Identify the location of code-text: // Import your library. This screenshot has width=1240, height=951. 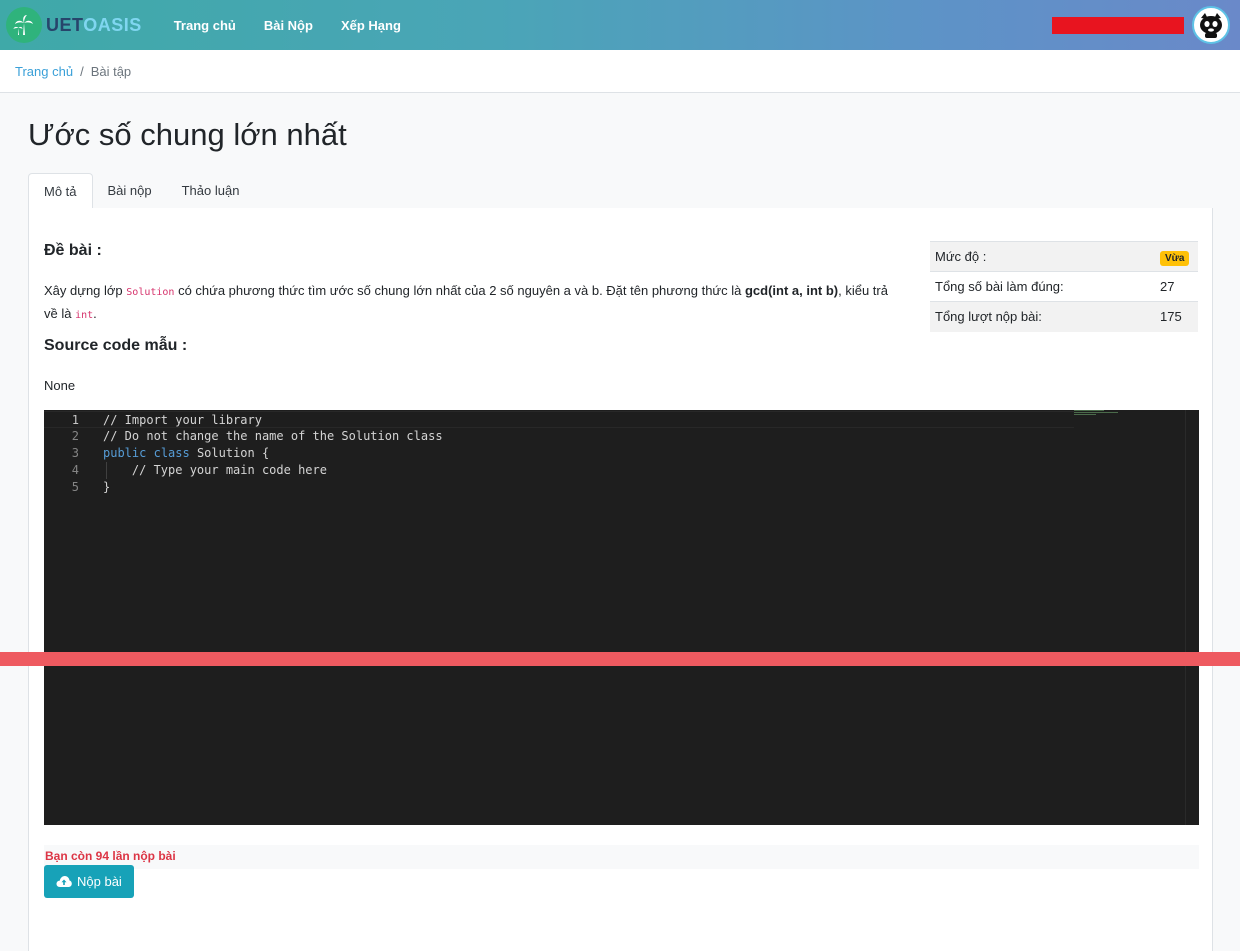
(182, 420).